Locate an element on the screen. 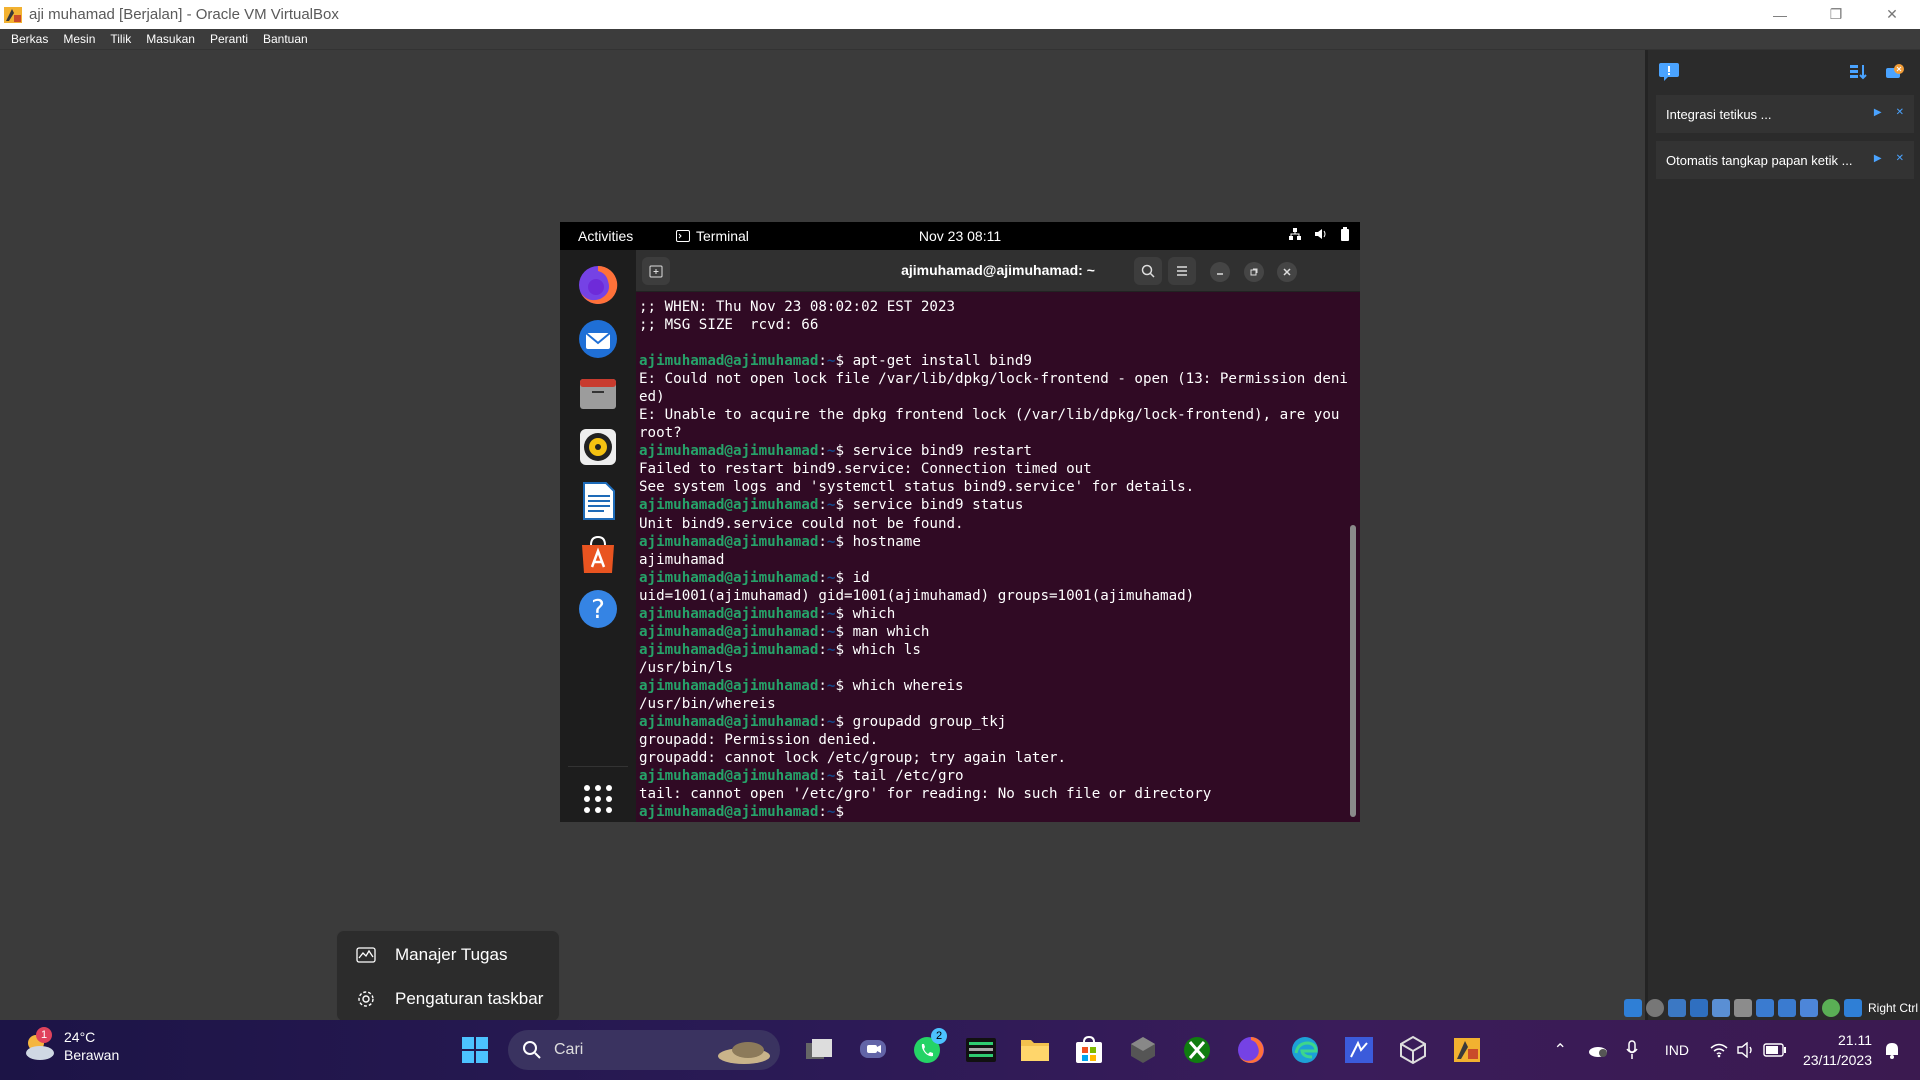 Image resolution: width=1920 pixels, height=1080 pixels. host-key-label: Right Ctrl is located at coordinates (1892, 1008).